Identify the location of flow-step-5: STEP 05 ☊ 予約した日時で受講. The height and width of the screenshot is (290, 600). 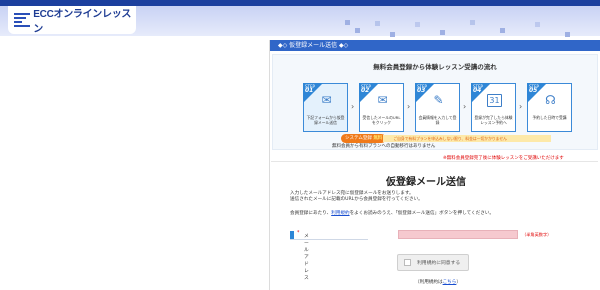
(549, 107).